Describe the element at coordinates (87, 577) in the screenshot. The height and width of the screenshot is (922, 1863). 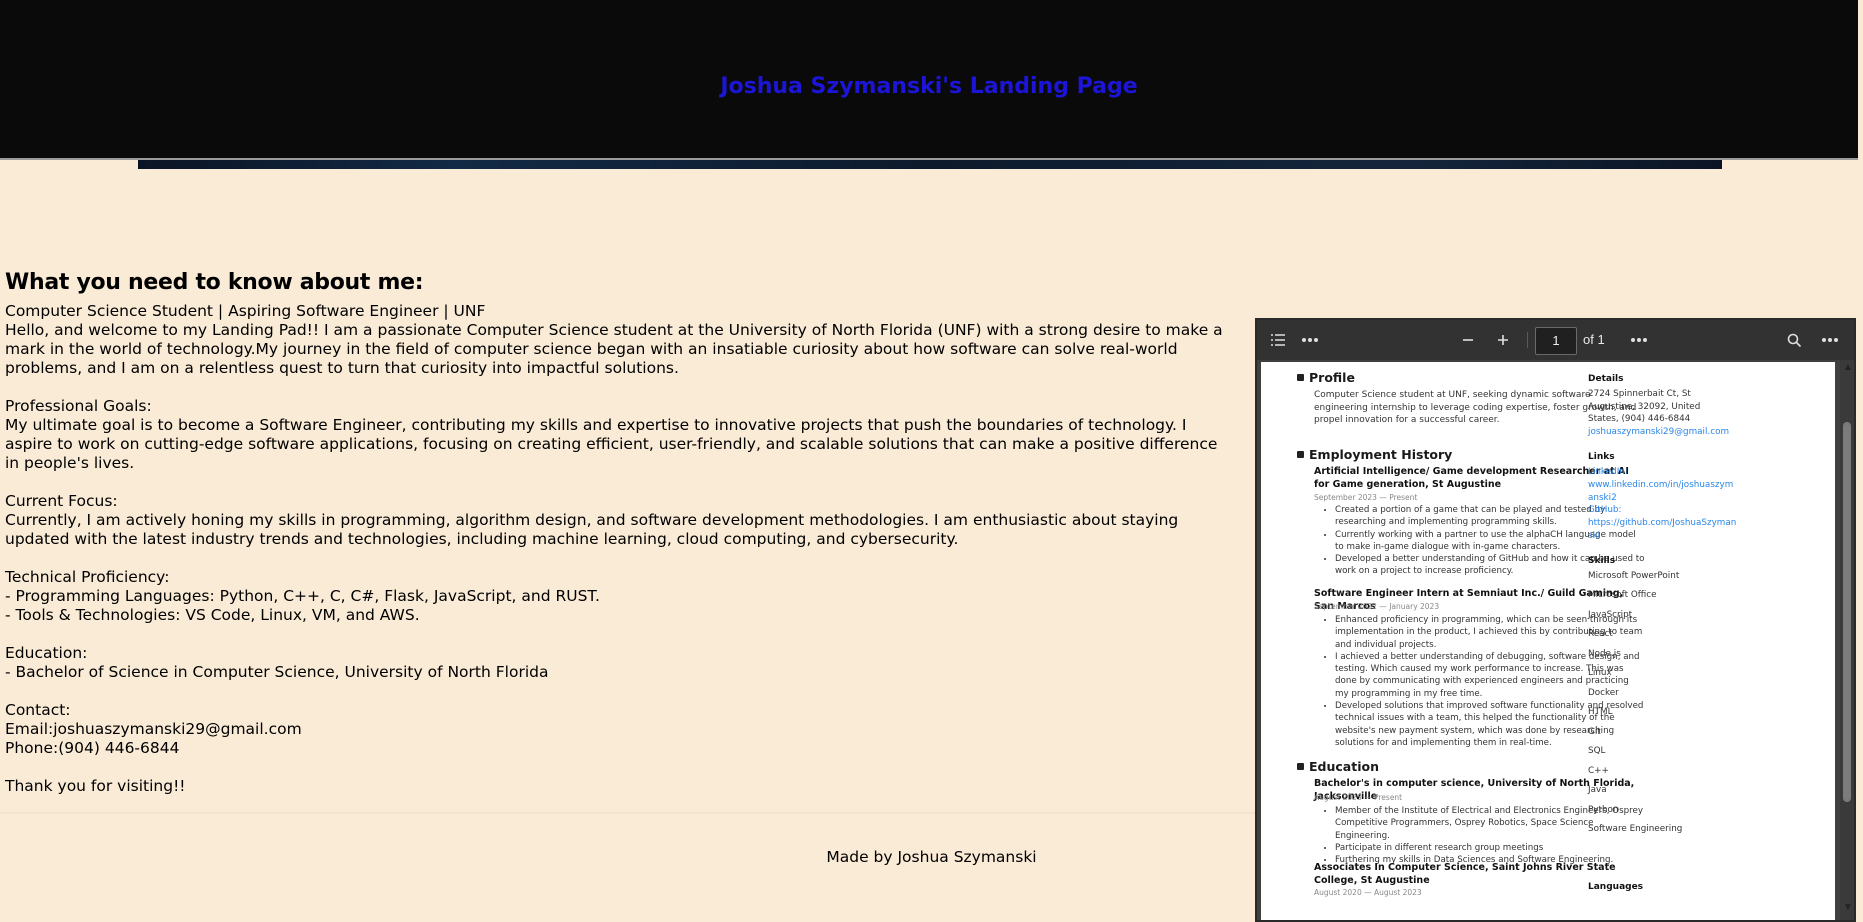
I see `tech-label: Technical Proficiency:` at that location.